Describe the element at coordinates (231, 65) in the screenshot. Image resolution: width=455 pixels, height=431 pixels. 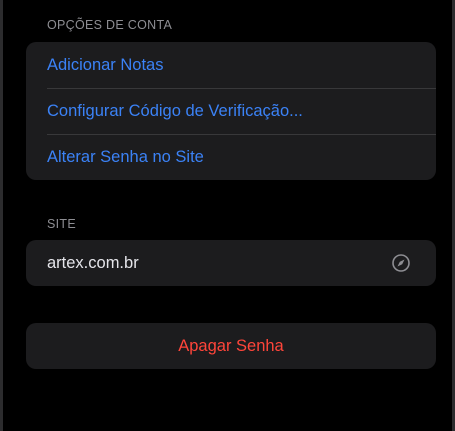
I see `add-notes-button: Adicionar Notas` at that location.